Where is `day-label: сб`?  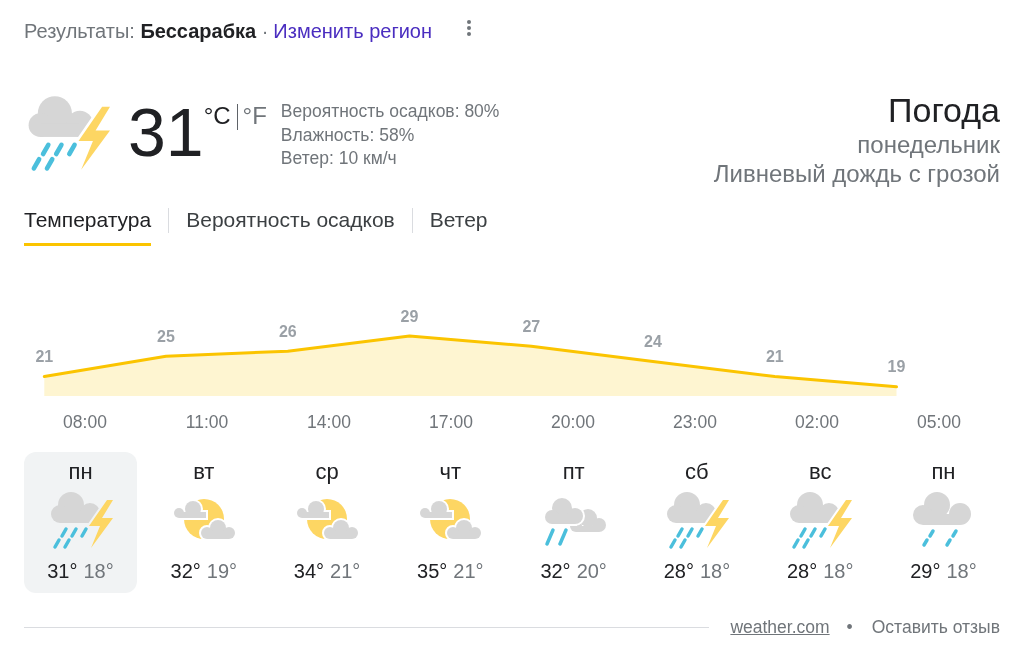 day-label: сб is located at coordinates (697, 472).